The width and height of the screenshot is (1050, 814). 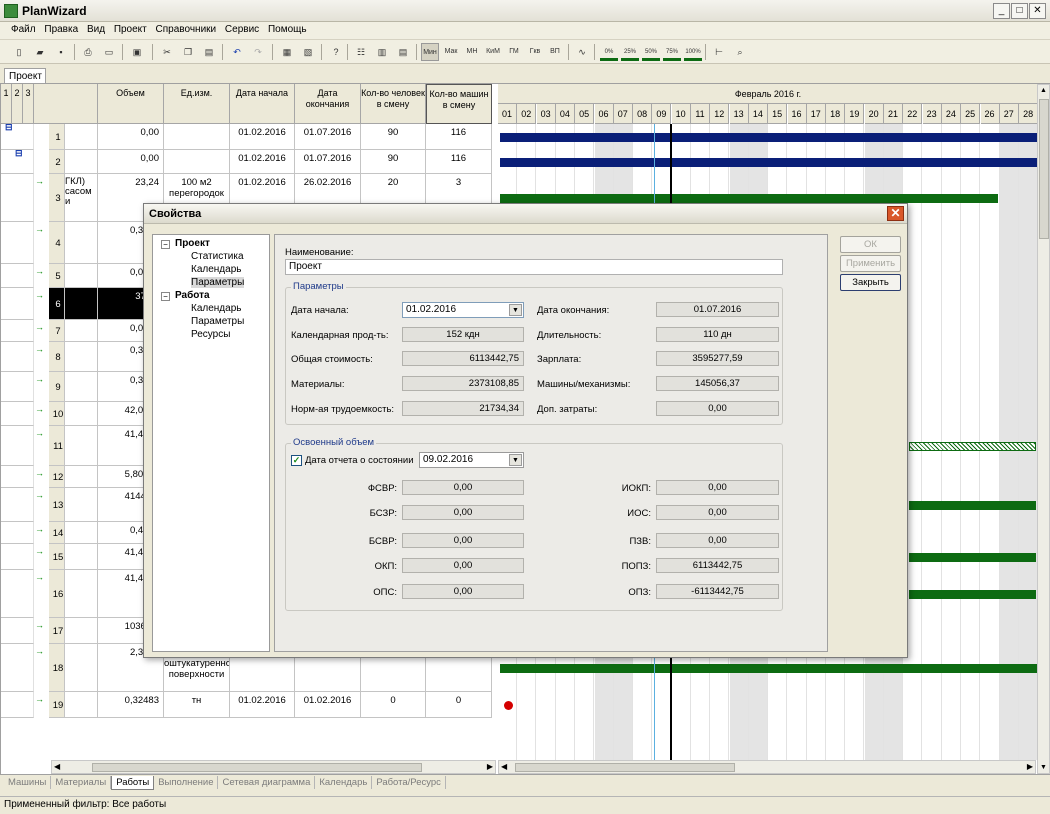 I want to click on copy-icon: ❐, so click(x=188, y=52).